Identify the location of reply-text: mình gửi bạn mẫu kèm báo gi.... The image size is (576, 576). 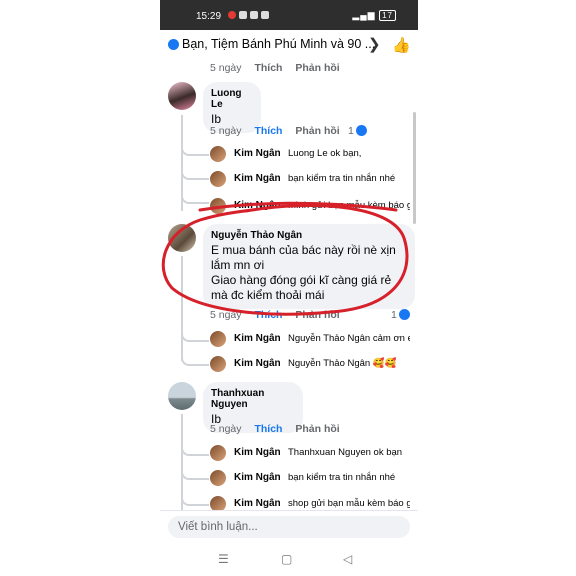
(349, 205).